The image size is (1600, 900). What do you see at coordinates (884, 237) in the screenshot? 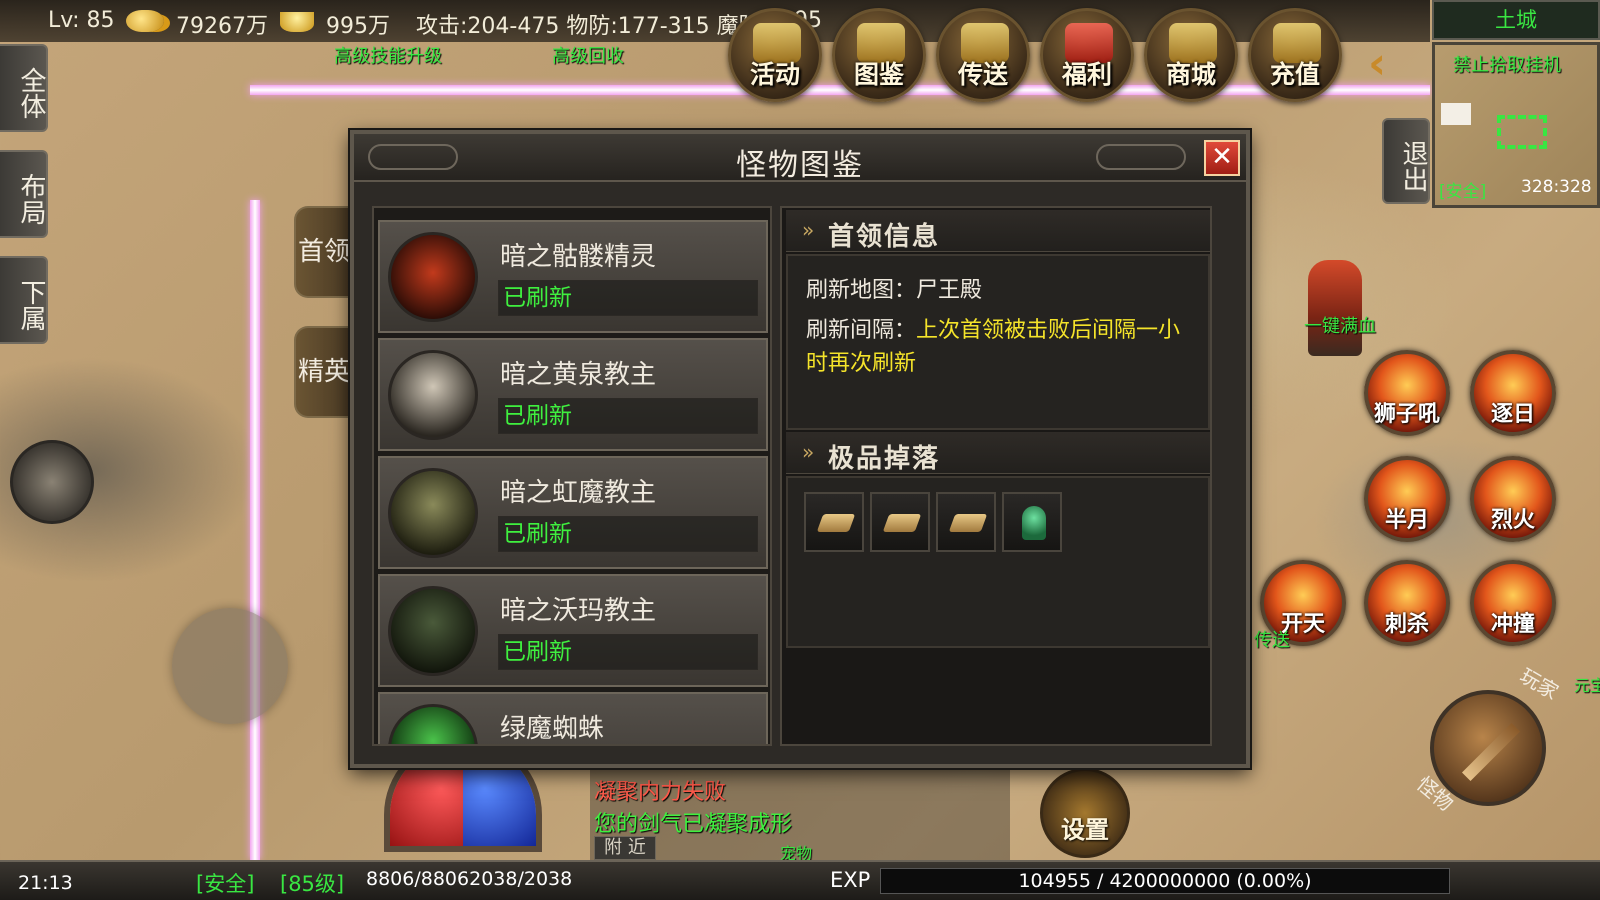
I see `boss-info-title: 首领信息` at bounding box center [884, 237].